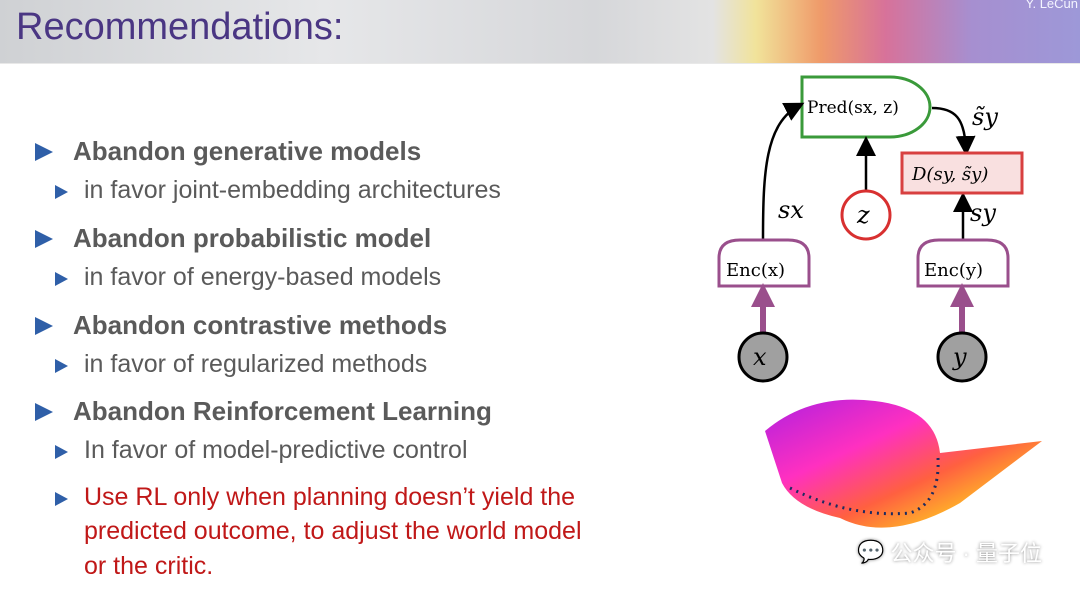  I want to click on sy-label: sy, so click(983, 213).